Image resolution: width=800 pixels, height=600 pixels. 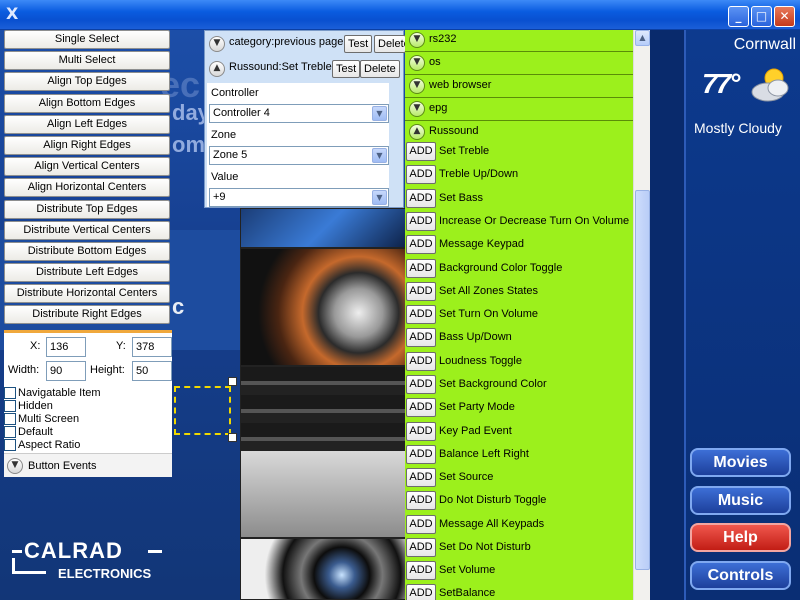 I want to click on multi-select-button: Multi Select, so click(x=87, y=61).